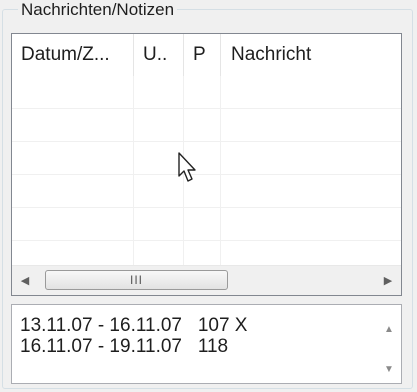 The image size is (417, 392). What do you see at coordinates (389, 369) in the screenshot?
I see `scroll-down-icon: ▼` at bounding box center [389, 369].